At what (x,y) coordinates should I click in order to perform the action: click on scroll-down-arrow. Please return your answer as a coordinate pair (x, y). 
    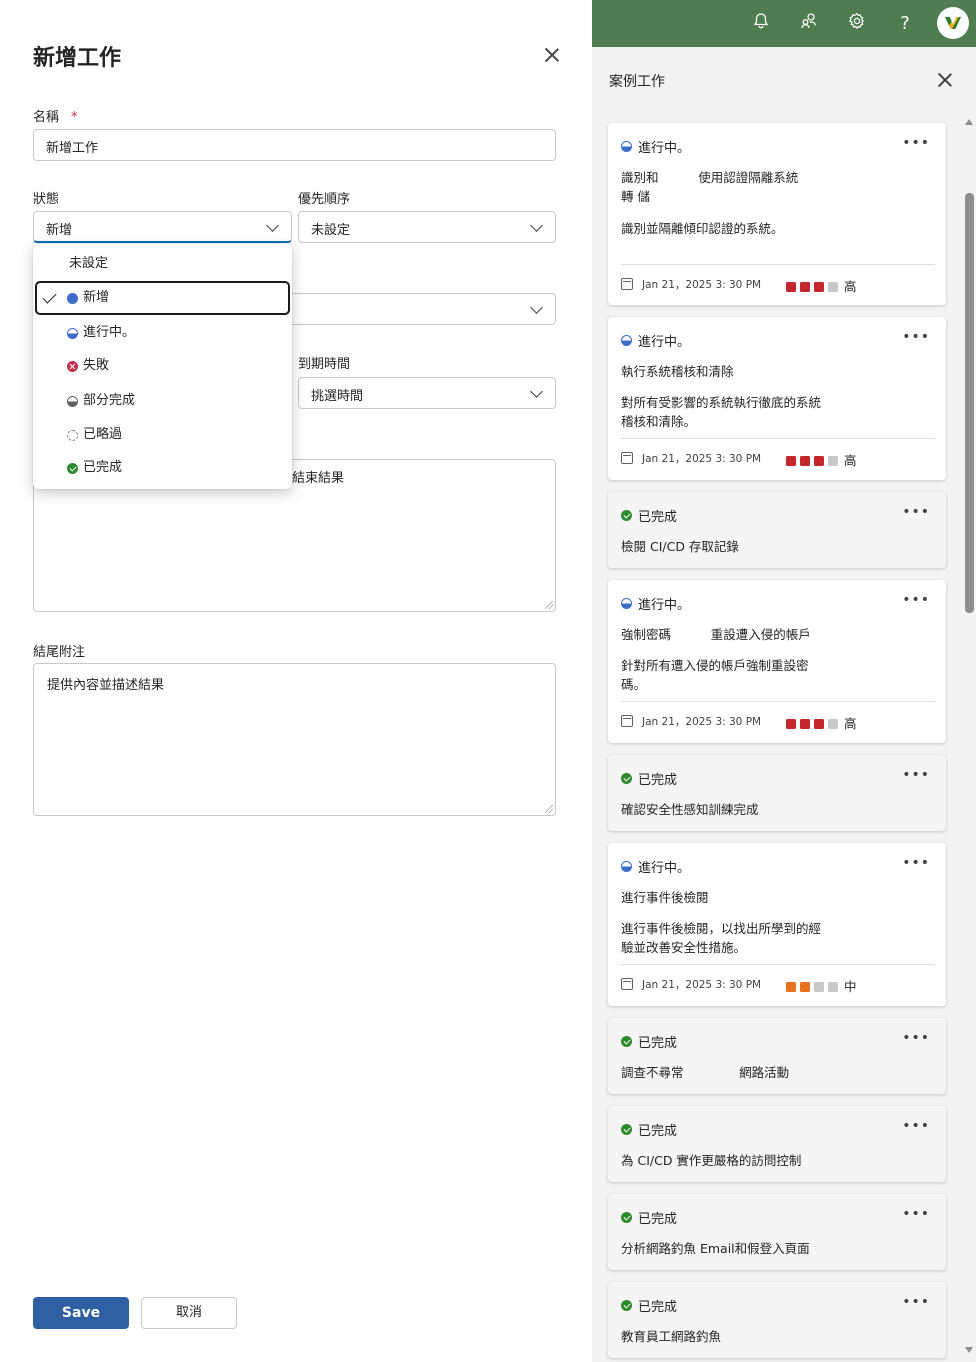
    Looking at the image, I should click on (969, 1350).